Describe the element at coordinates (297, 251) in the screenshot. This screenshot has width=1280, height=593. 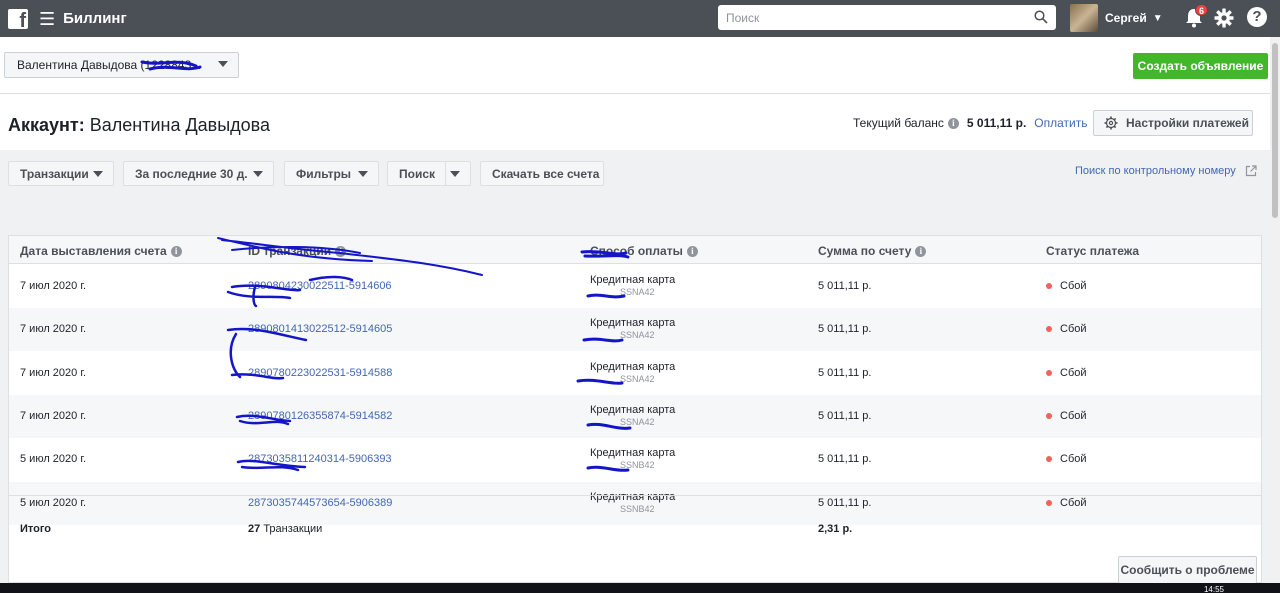
I see `column-header-transaction-id: ID транзакции i` at that location.